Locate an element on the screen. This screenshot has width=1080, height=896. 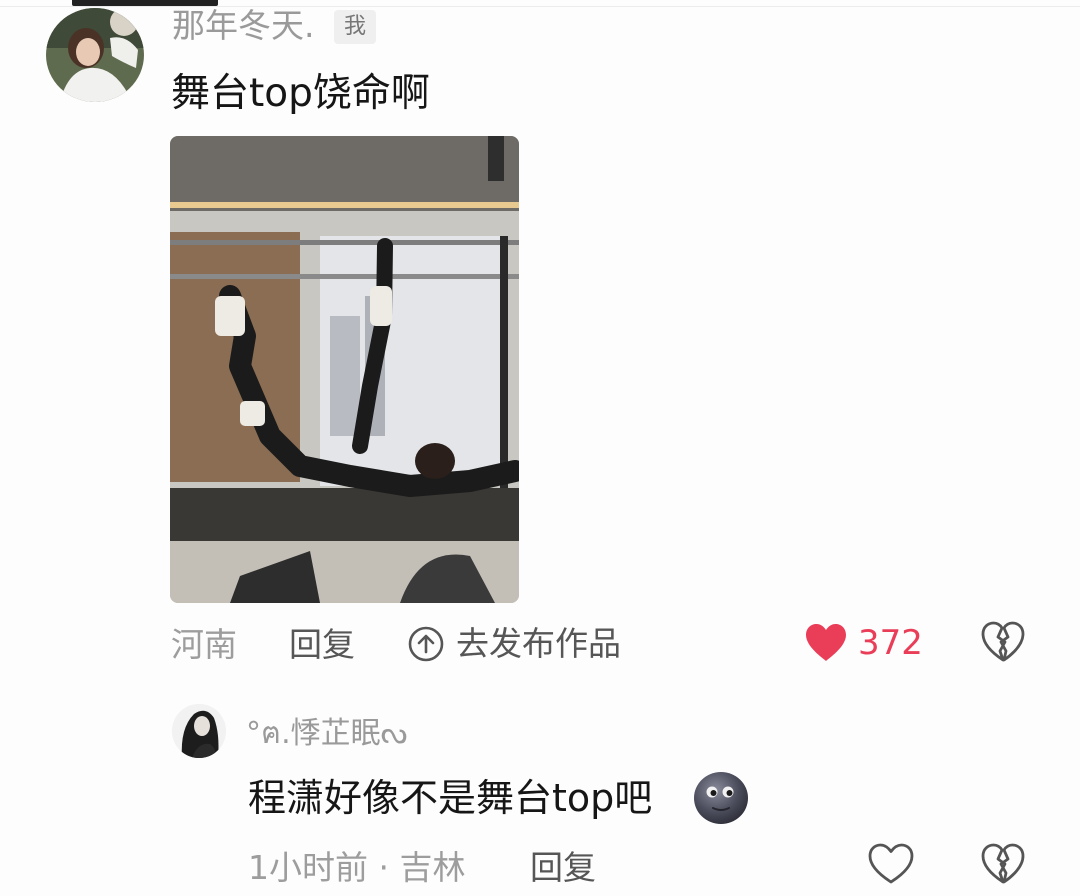
me-badge: 我 is located at coordinates (355, 27).